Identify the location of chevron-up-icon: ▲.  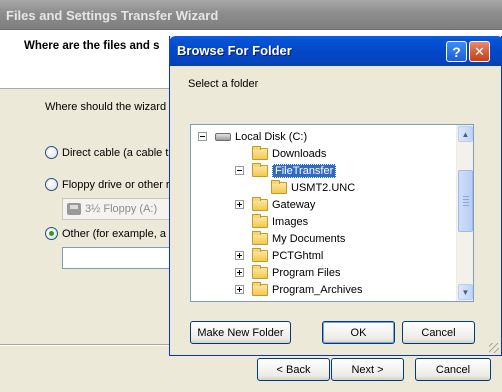
(465, 134).